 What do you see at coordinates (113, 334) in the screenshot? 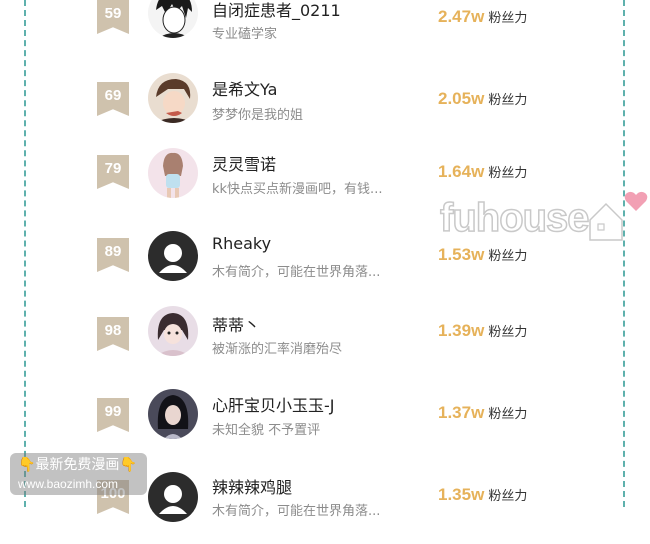
I see `rank-badge: 98` at bounding box center [113, 334].